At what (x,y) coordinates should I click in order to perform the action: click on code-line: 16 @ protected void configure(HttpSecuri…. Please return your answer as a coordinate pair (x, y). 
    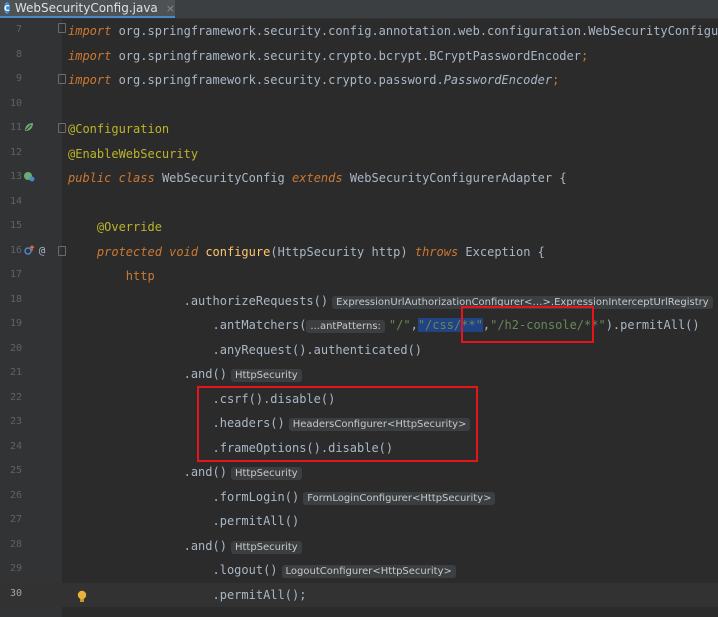
    Looking at the image, I should click on (359, 252).